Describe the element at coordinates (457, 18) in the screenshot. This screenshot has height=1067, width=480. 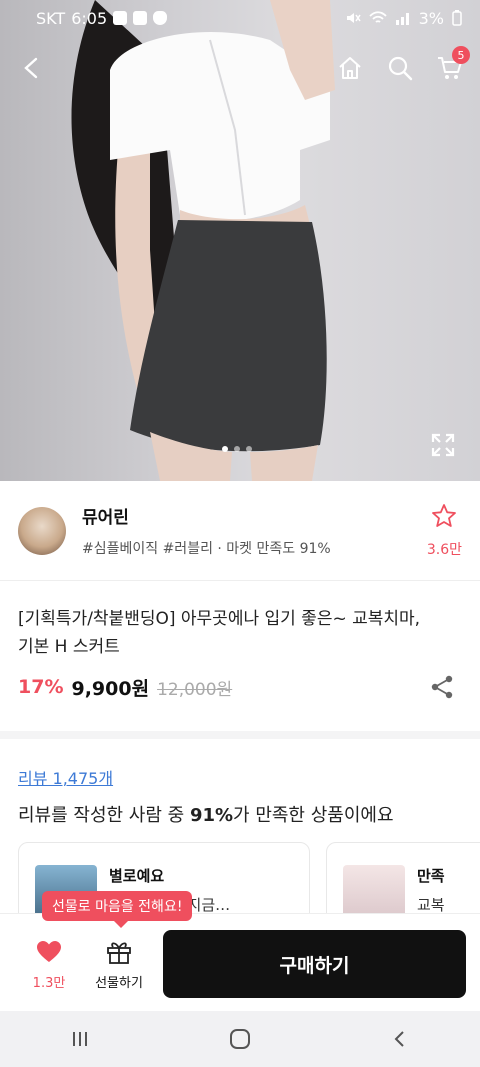
I see `battery-icon` at that location.